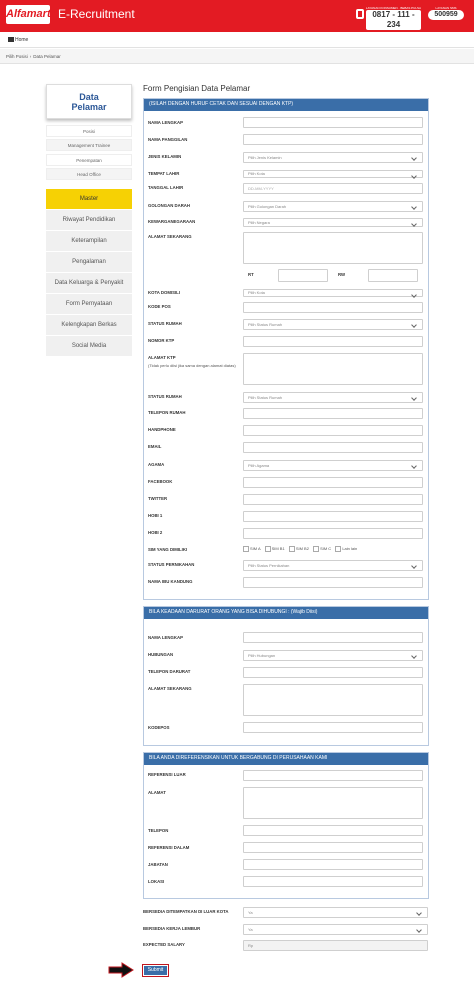 This screenshot has height=988, width=474. I want to click on referensi-dalam-label: REFERENSI DALAM, so click(169, 847).